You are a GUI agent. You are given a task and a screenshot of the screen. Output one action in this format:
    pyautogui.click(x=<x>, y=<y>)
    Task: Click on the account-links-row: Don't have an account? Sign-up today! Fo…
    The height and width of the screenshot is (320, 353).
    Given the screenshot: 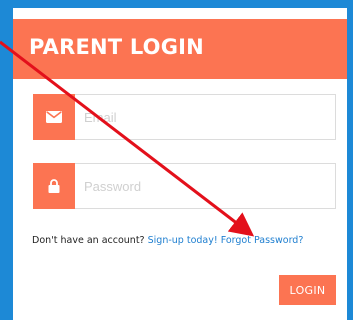 What is the action you would take?
    pyautogui.click(x=167, y=240)
    